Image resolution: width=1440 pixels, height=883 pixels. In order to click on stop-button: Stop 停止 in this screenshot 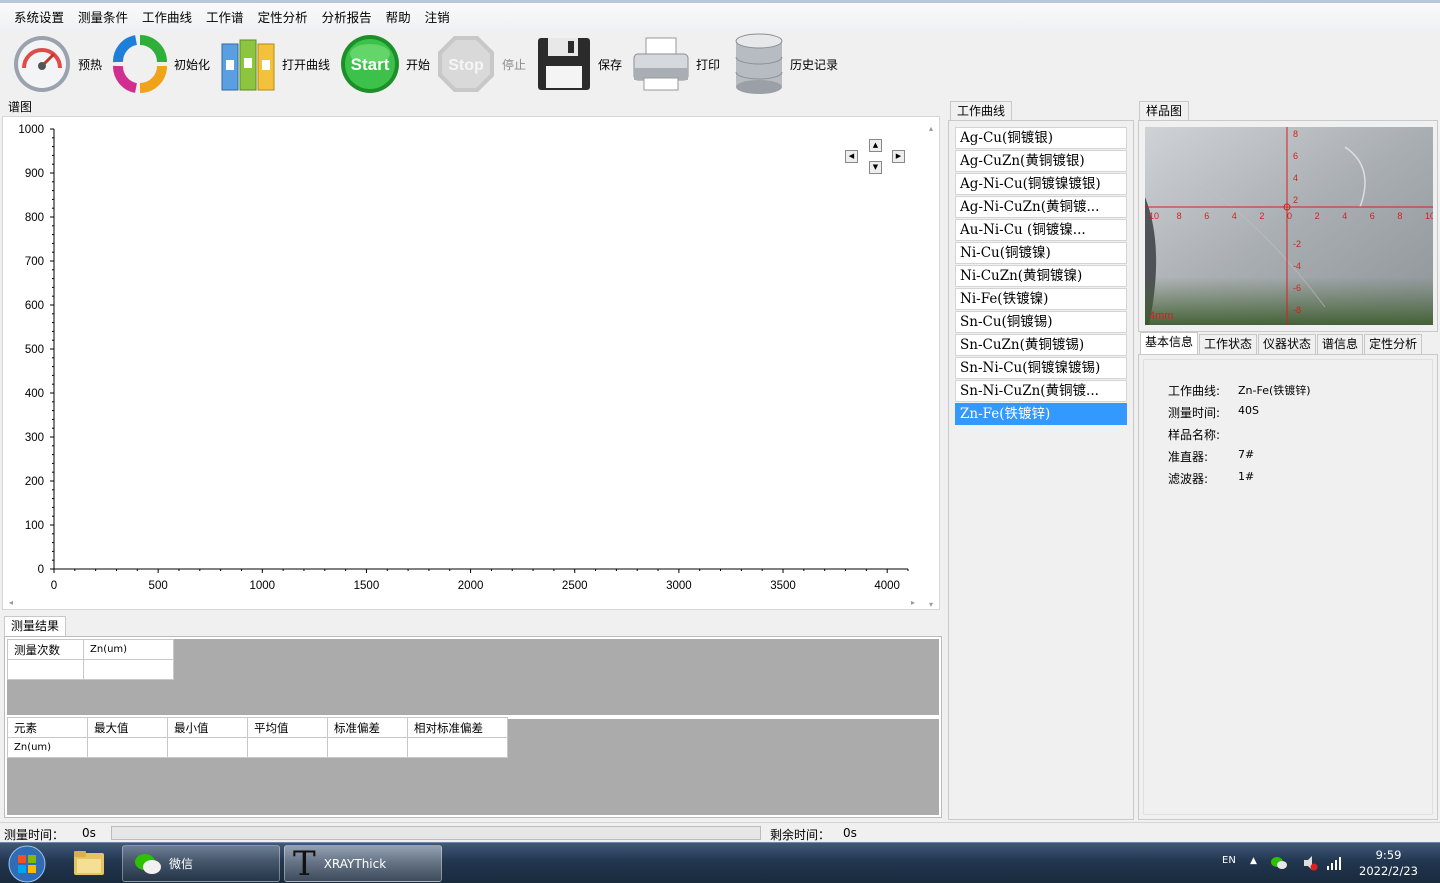, I will do `click(481, 64)`.